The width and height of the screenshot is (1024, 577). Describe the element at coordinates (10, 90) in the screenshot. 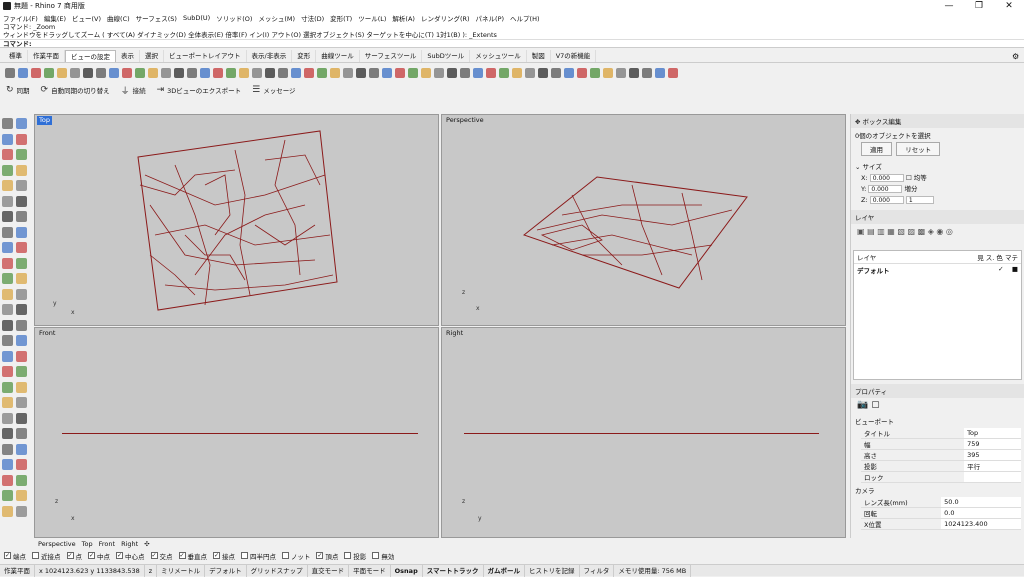

I see `sync-icon: ↻` at that location.